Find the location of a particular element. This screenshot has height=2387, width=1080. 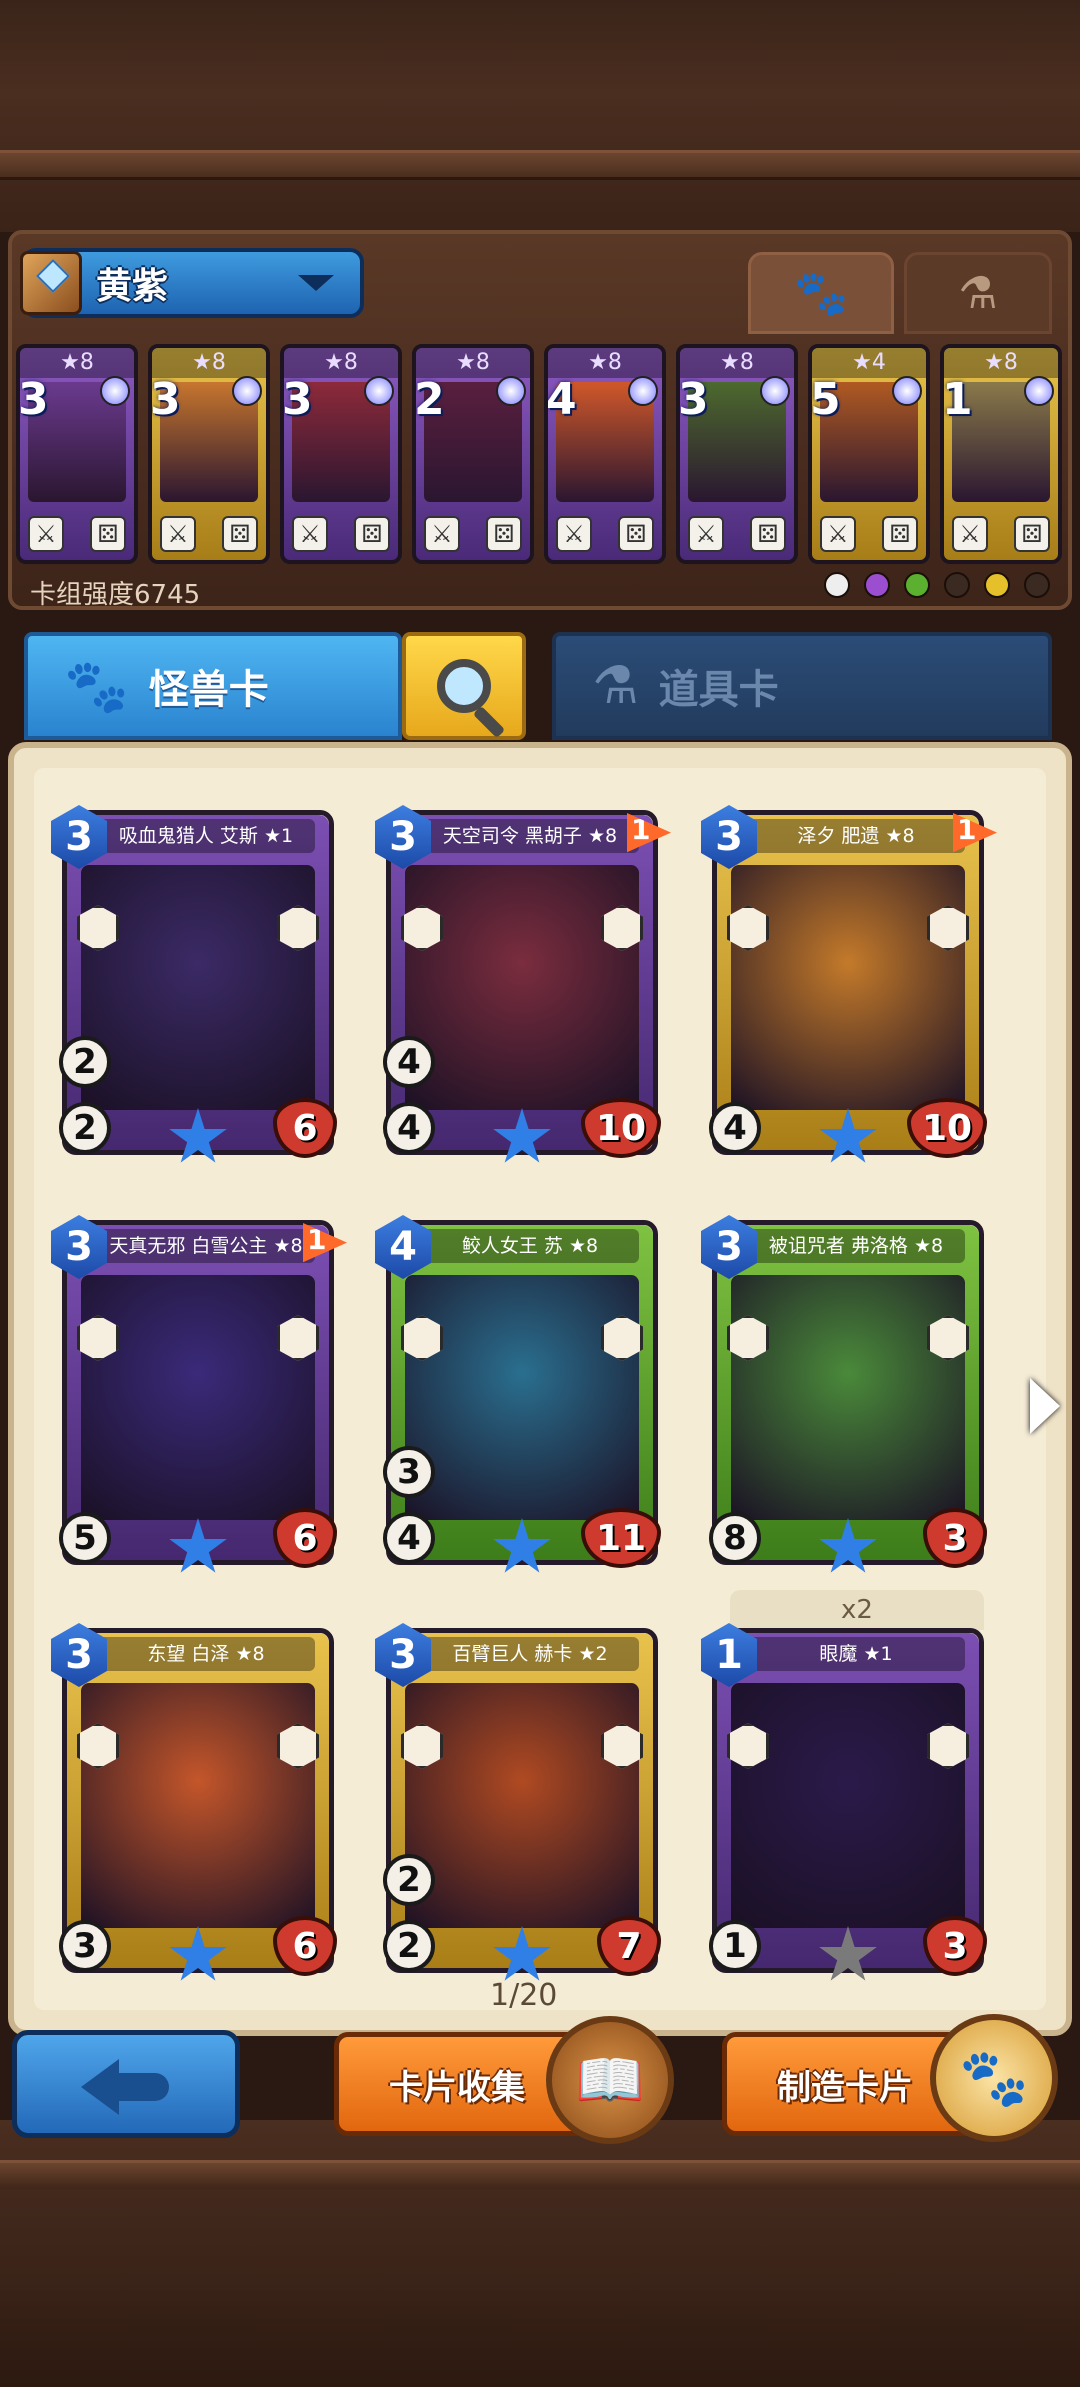

tab-item-label: 道具卡 is located at coordinates (718, 690).